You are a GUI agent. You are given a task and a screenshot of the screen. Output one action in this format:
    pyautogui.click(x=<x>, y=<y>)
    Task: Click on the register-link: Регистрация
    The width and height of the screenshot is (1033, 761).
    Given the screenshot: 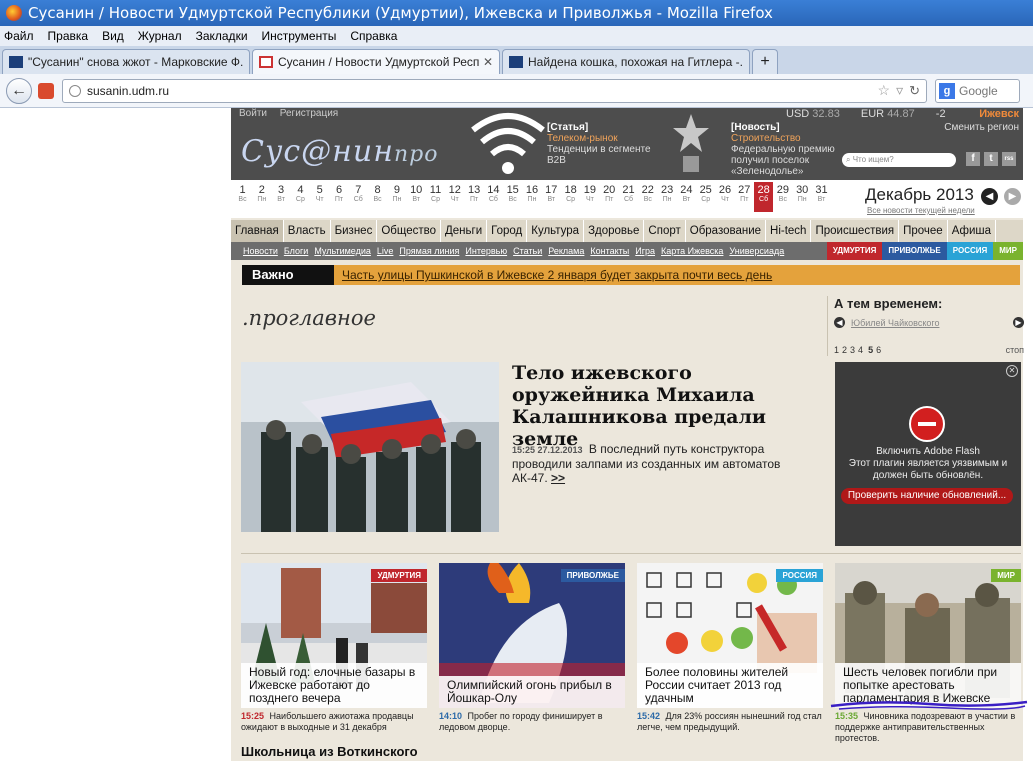 What is the action you would take?
    pyautogui.click(x=309, y=113)
    